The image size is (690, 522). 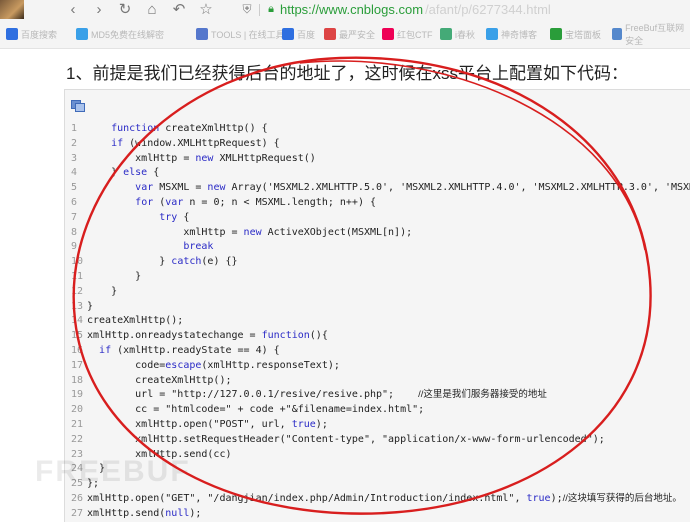 I want to click on bookmark-8: 宝塔面板, so click(x=575, y=34).